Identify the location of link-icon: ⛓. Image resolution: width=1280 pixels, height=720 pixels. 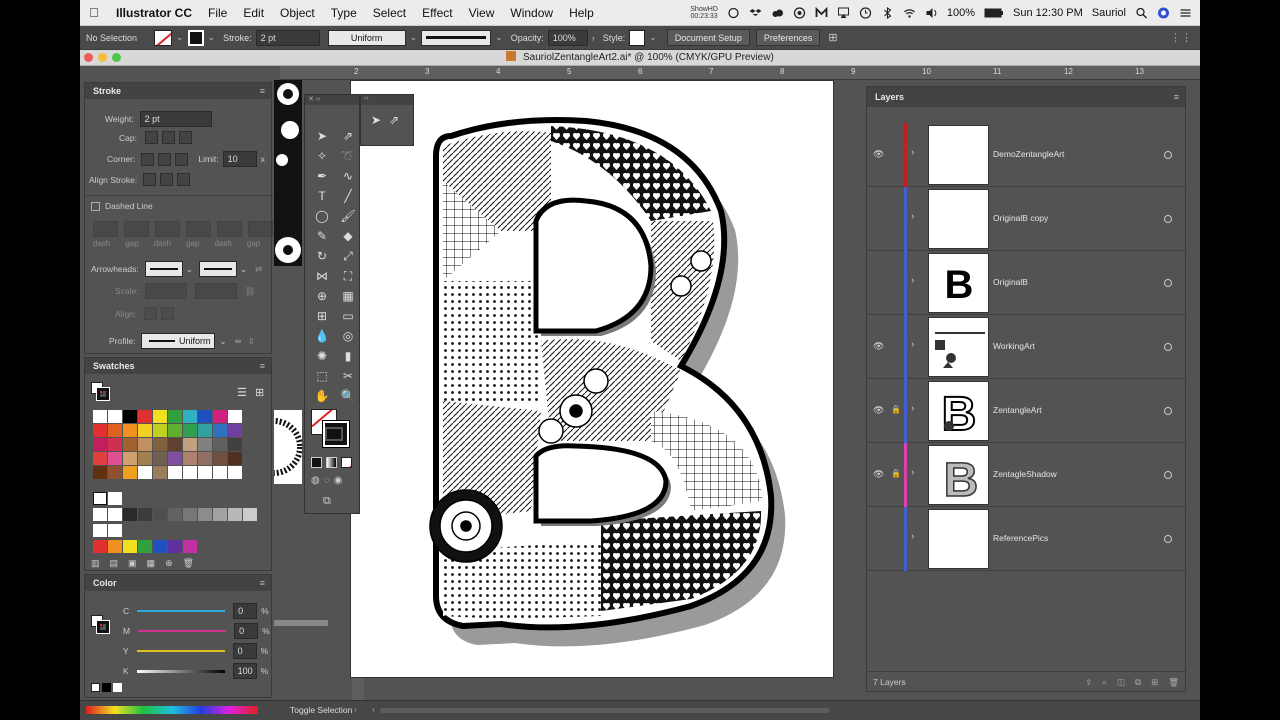
(250, 291).